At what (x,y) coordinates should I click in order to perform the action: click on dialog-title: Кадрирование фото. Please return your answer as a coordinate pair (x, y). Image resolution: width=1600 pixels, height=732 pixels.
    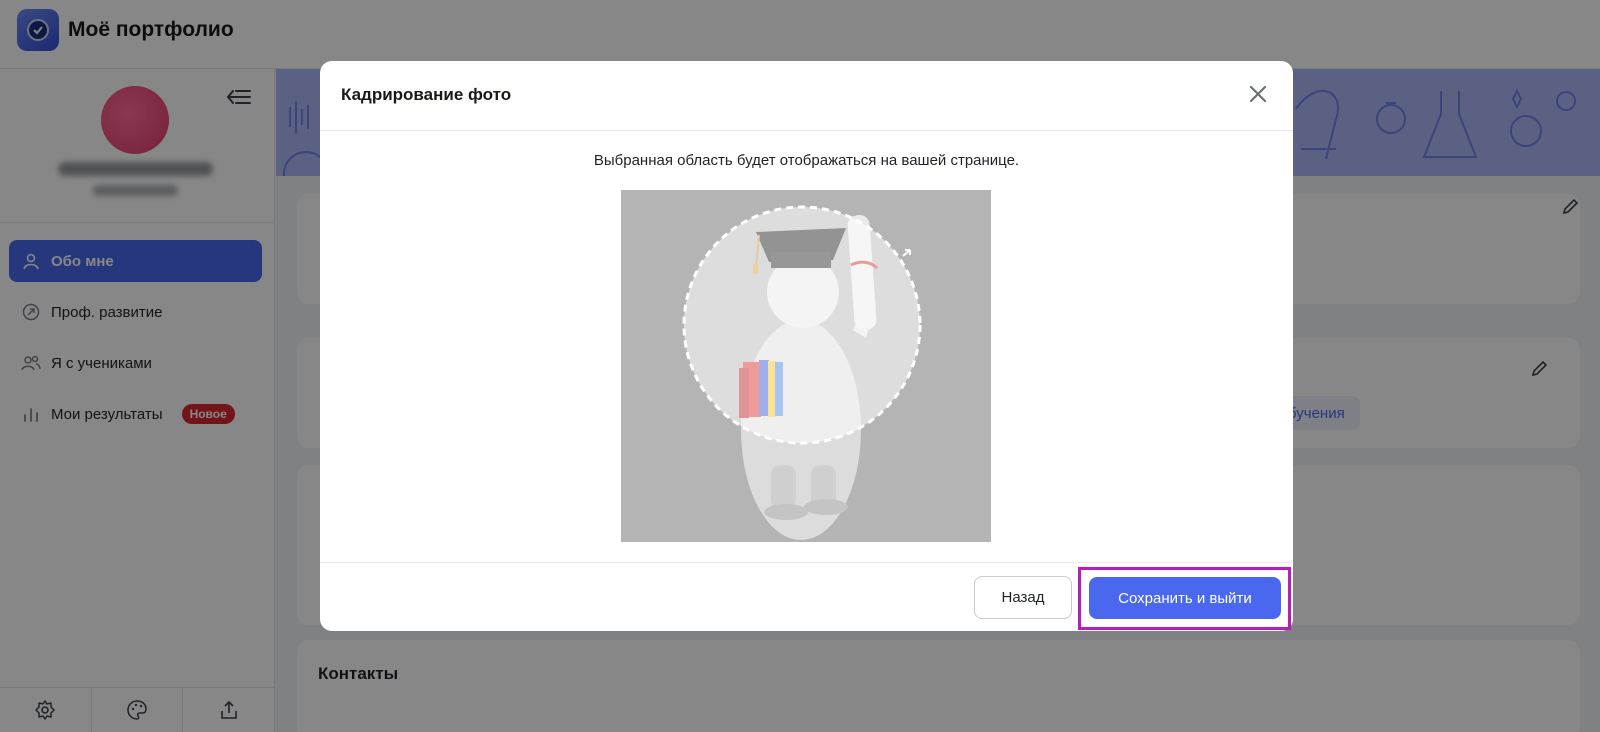
    Looking at the image, I should click on (426, 94).